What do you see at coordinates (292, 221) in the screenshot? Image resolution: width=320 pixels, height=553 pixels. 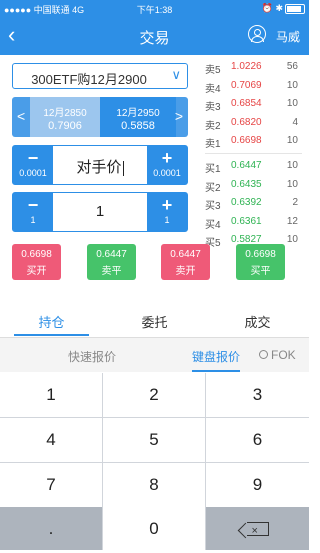 I see `bid-qty: 12` at bounding box center [292, 221].